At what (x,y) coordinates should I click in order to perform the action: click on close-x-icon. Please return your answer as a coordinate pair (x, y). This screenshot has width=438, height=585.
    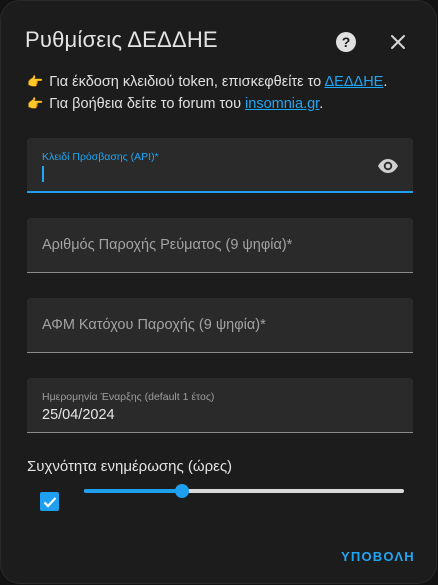
    Looking at the image, I should click on (398, 42).